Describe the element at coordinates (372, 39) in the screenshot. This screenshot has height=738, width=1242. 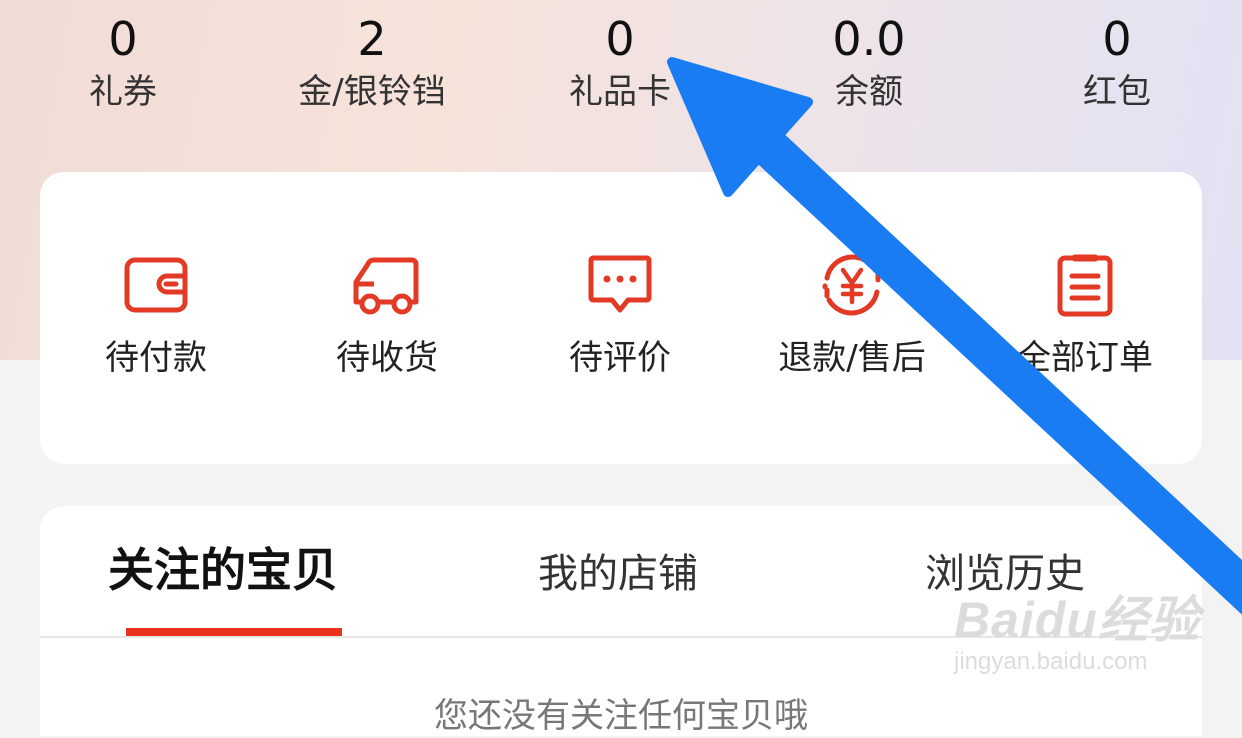
I see `stat-value: 2` at that location.